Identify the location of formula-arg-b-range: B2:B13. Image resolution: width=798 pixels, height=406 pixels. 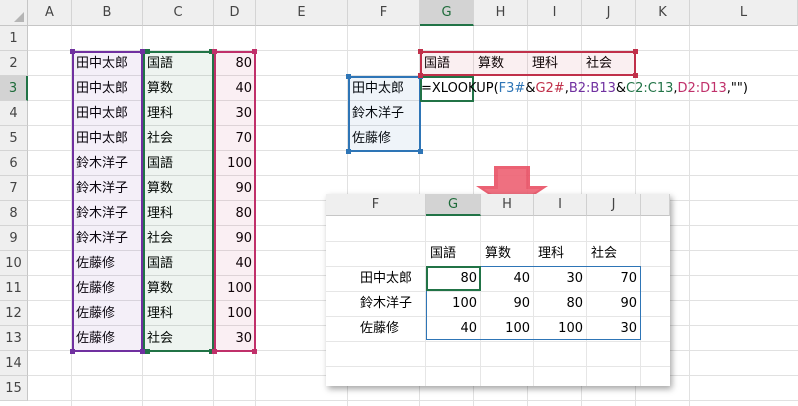
(592, 88).